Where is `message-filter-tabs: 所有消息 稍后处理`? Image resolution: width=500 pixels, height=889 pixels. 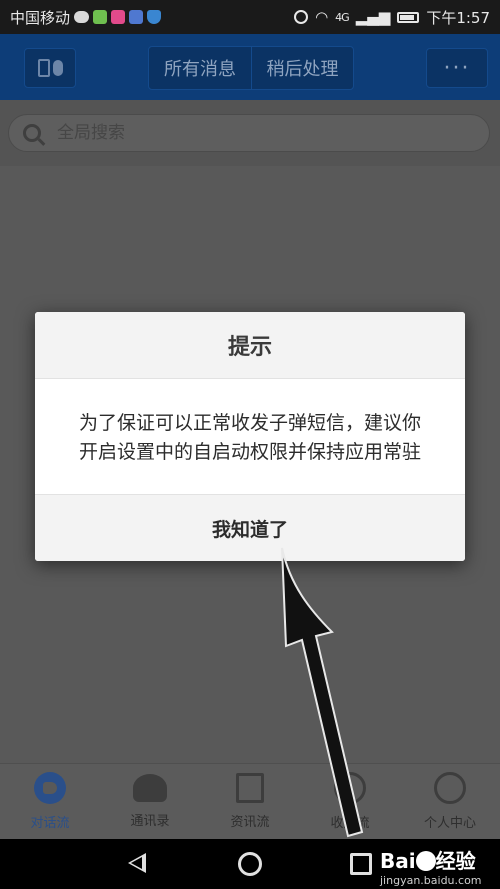 message-filter-tabs: 所有消息 稍后处理 is located at coordinates (251, 68).